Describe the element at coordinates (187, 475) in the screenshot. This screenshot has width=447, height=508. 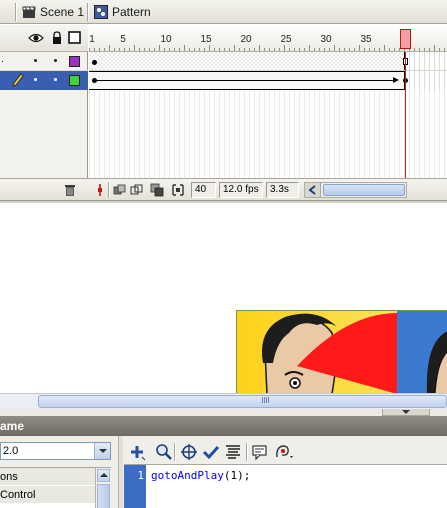
I see `code-keyword: gotoAndPlay` at that location.